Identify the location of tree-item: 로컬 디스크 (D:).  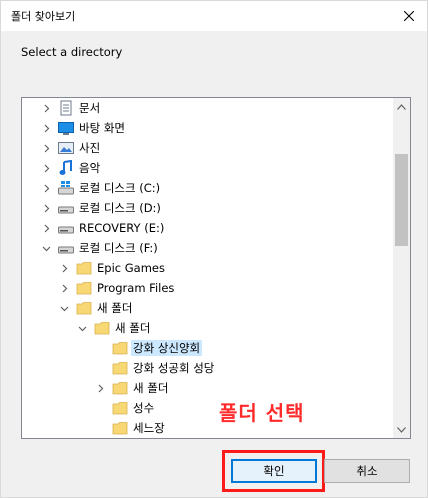
(207, 208).